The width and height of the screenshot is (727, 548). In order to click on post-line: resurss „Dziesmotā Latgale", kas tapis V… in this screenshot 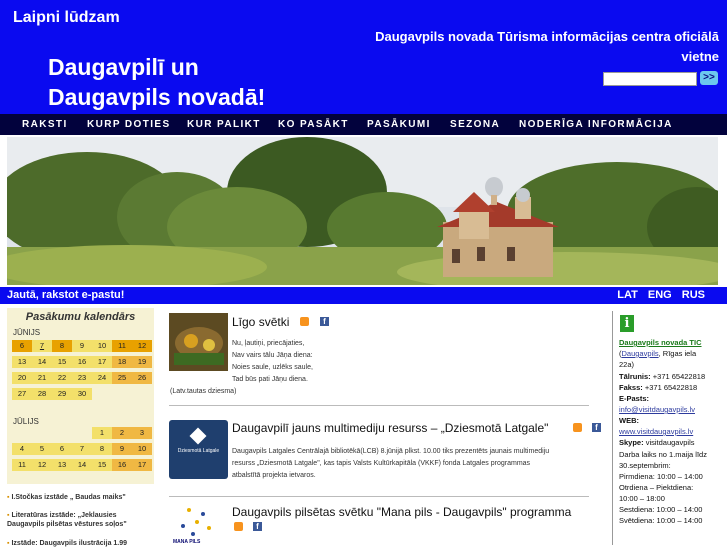, I will do `click(381, 463)`.